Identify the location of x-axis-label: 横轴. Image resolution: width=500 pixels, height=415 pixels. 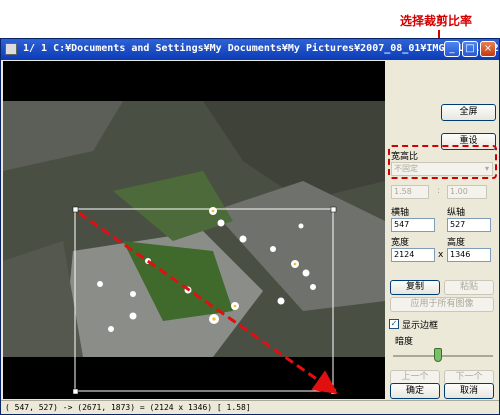
(400, 213).